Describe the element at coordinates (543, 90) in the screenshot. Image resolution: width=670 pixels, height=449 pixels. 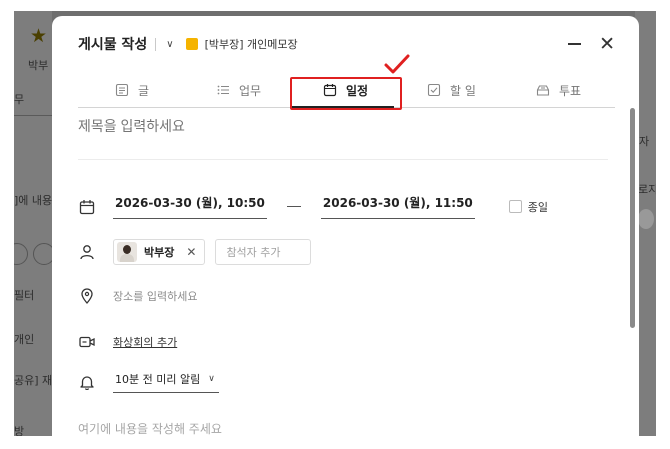
I see `vote-icon` at that location.